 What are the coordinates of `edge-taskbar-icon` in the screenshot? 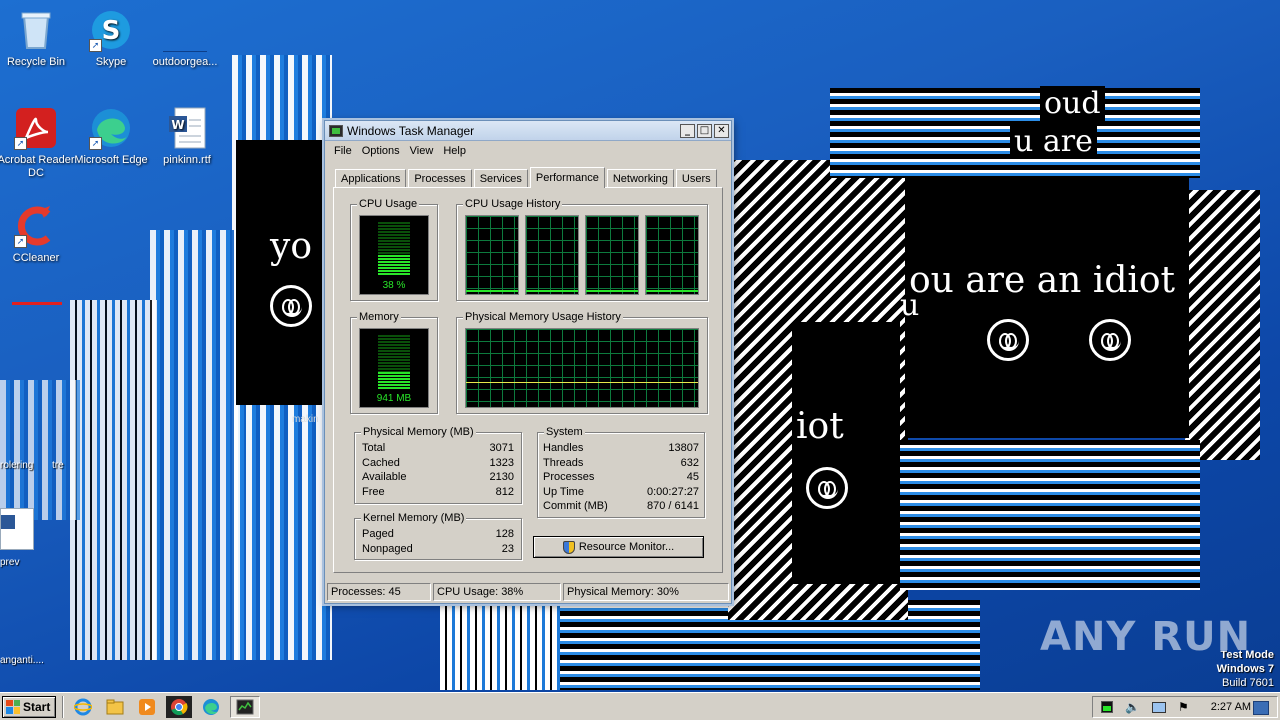 It's located at (211, 707).